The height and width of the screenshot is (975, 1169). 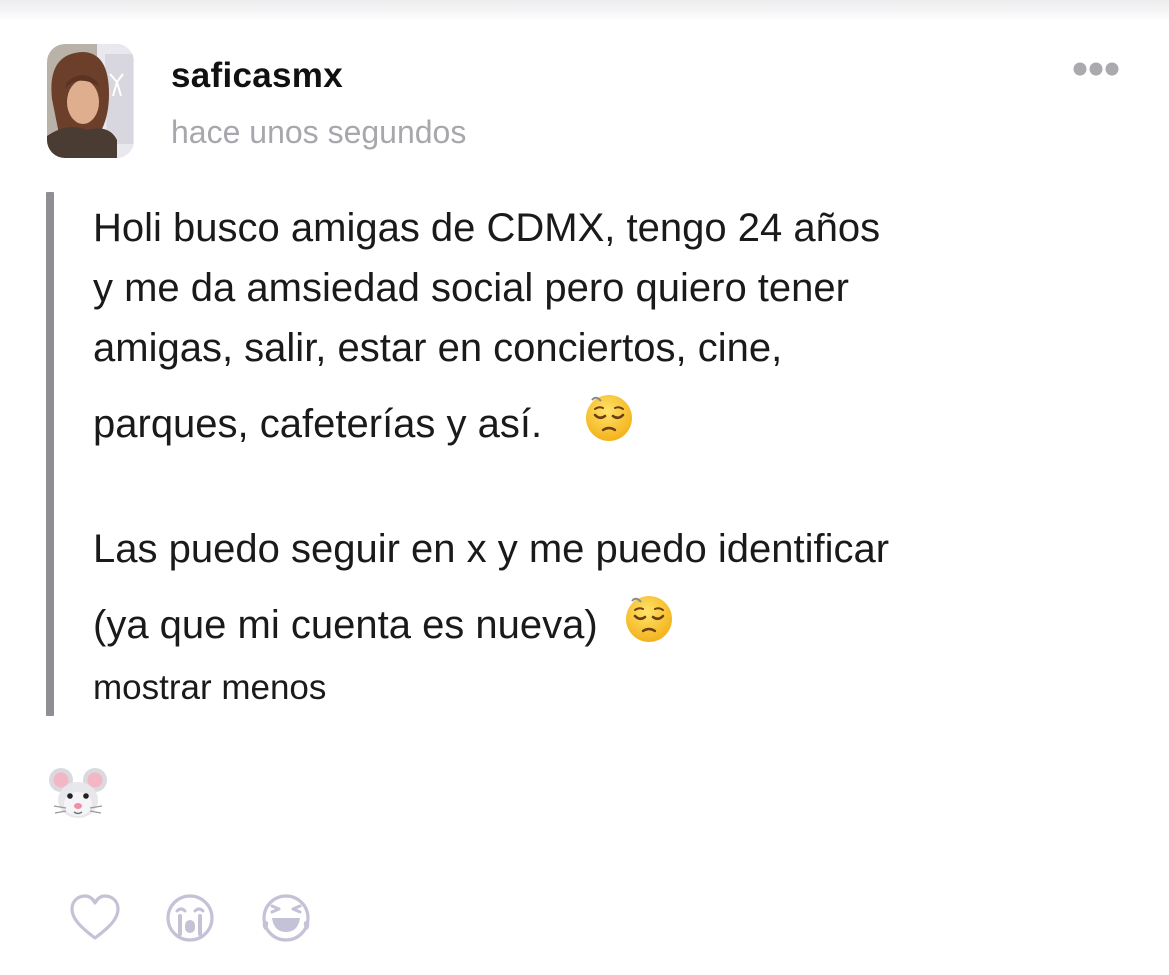 What do you see at coordinates (584, 11) in the screenshot?
I see `top-shade` at bounding box center [584, 11].